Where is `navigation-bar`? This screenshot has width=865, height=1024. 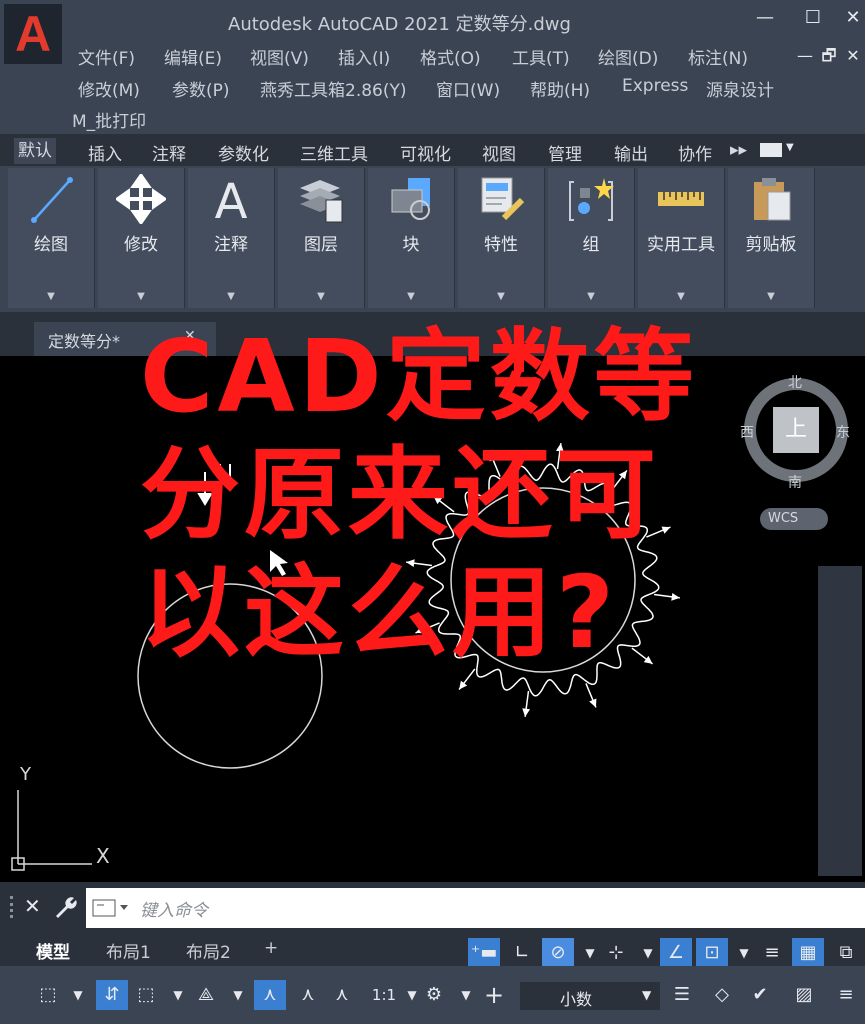 navigation-bar is located at coordinates (840, 721).